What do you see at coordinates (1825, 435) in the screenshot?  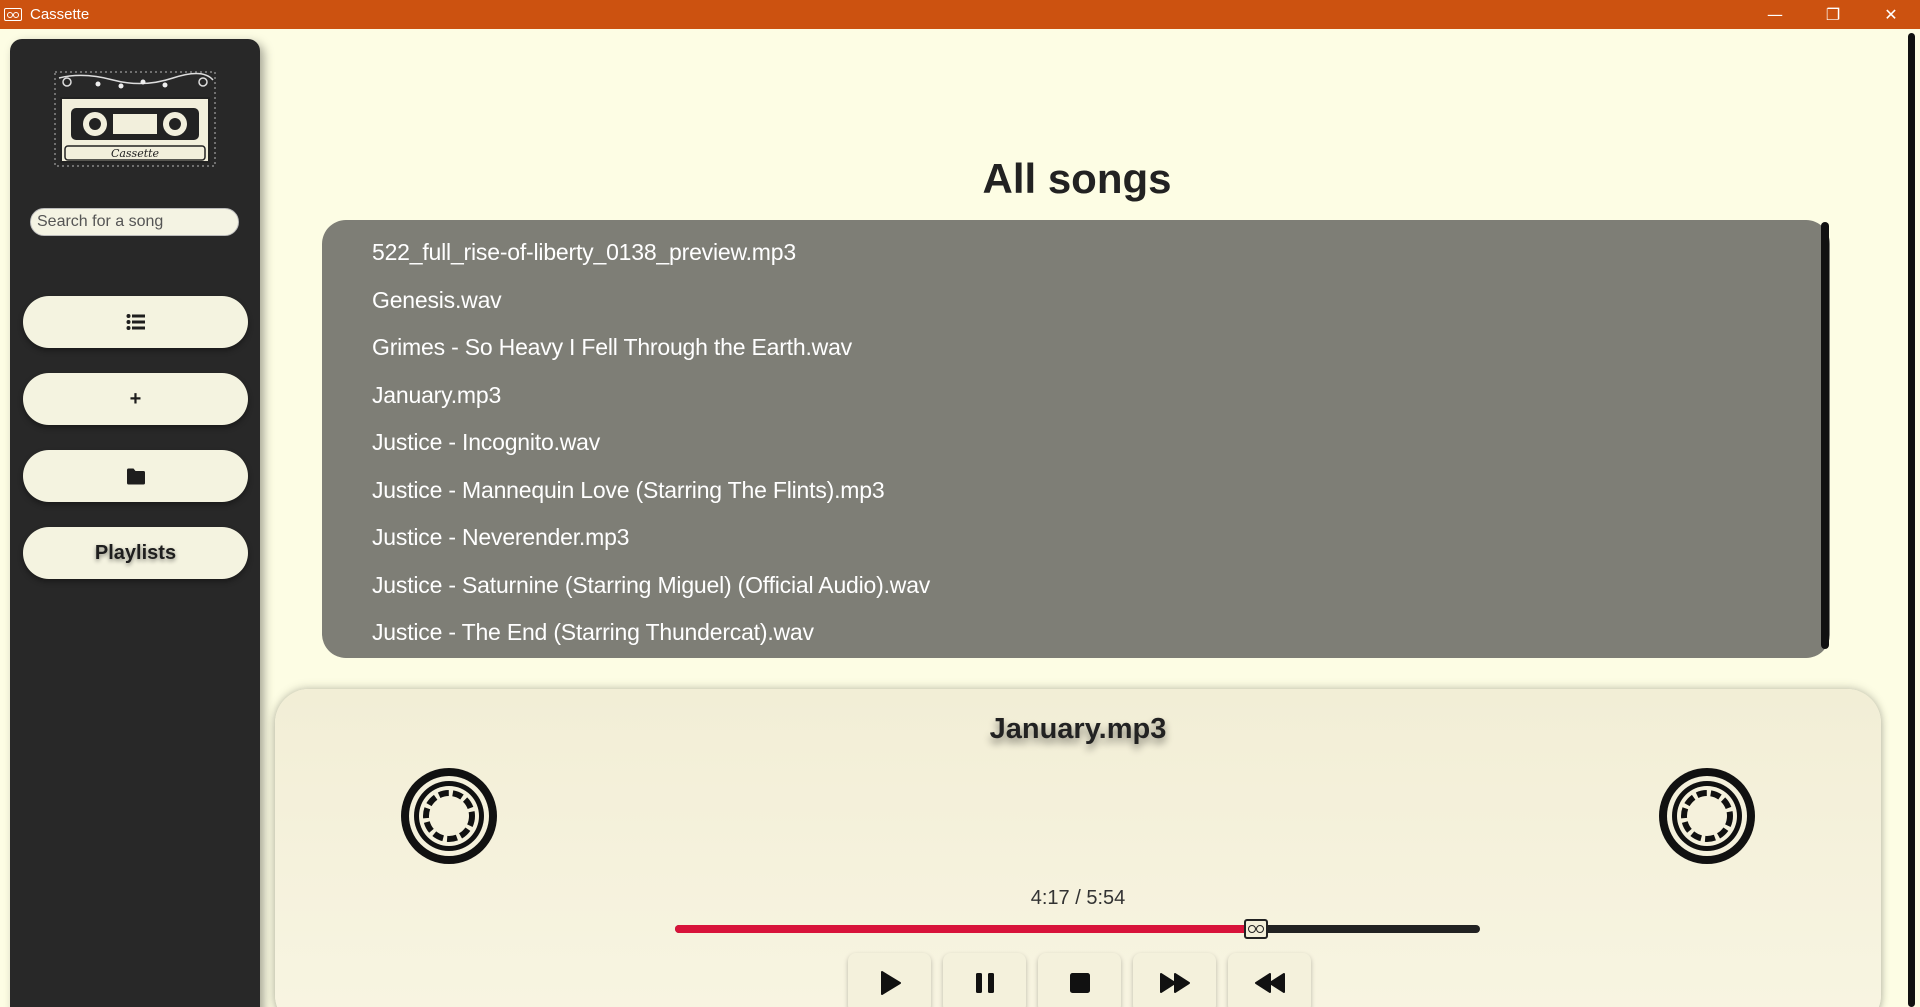 I see `song-list-scrollbar` at bounding box center [1825, 435].